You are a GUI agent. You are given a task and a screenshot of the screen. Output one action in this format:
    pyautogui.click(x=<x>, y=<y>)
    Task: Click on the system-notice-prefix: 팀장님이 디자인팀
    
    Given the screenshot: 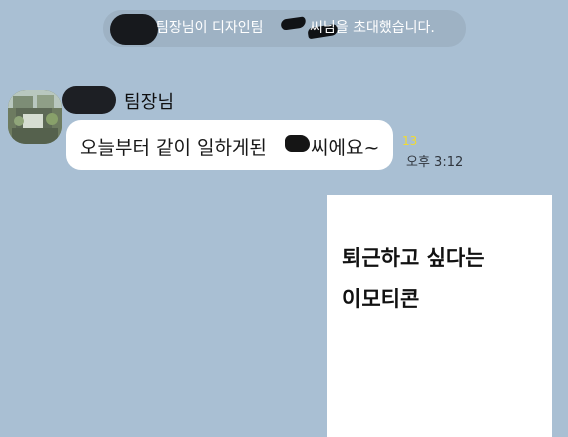 What is the action you would take?
    pyautogui.click(x=210, y=28)
    